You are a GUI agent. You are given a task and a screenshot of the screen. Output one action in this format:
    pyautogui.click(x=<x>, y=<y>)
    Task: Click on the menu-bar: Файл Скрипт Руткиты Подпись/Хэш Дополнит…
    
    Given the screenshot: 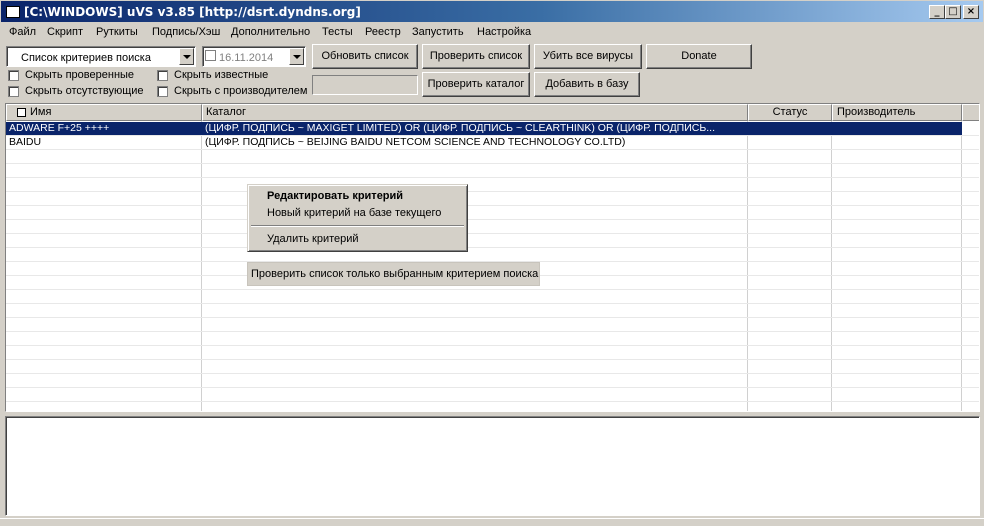 What is the action you would take?
    pyautogui.click(x=492, y=33)
    